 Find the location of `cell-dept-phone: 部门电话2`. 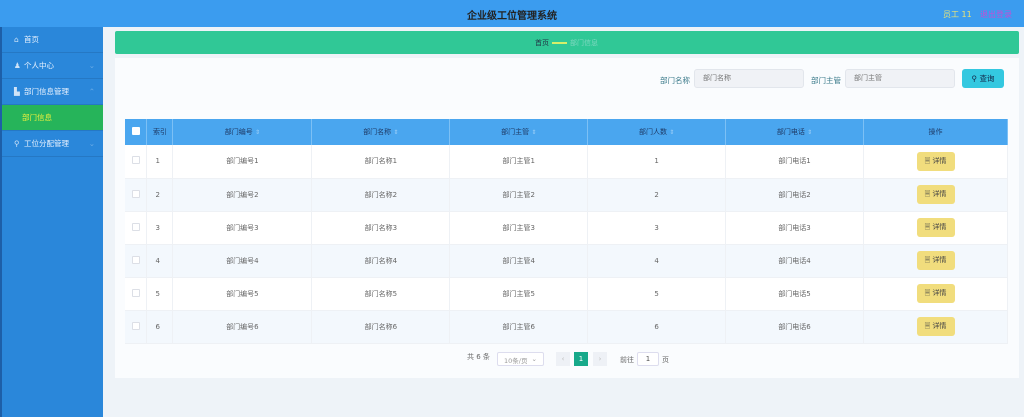

cell-dept-phone: 部门电话2 is located at coordinates (794, 195).